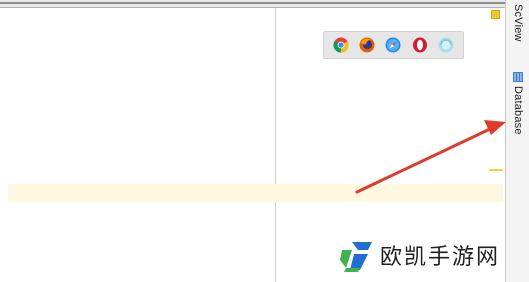  I want to click on database-icon, so click(518, 77).